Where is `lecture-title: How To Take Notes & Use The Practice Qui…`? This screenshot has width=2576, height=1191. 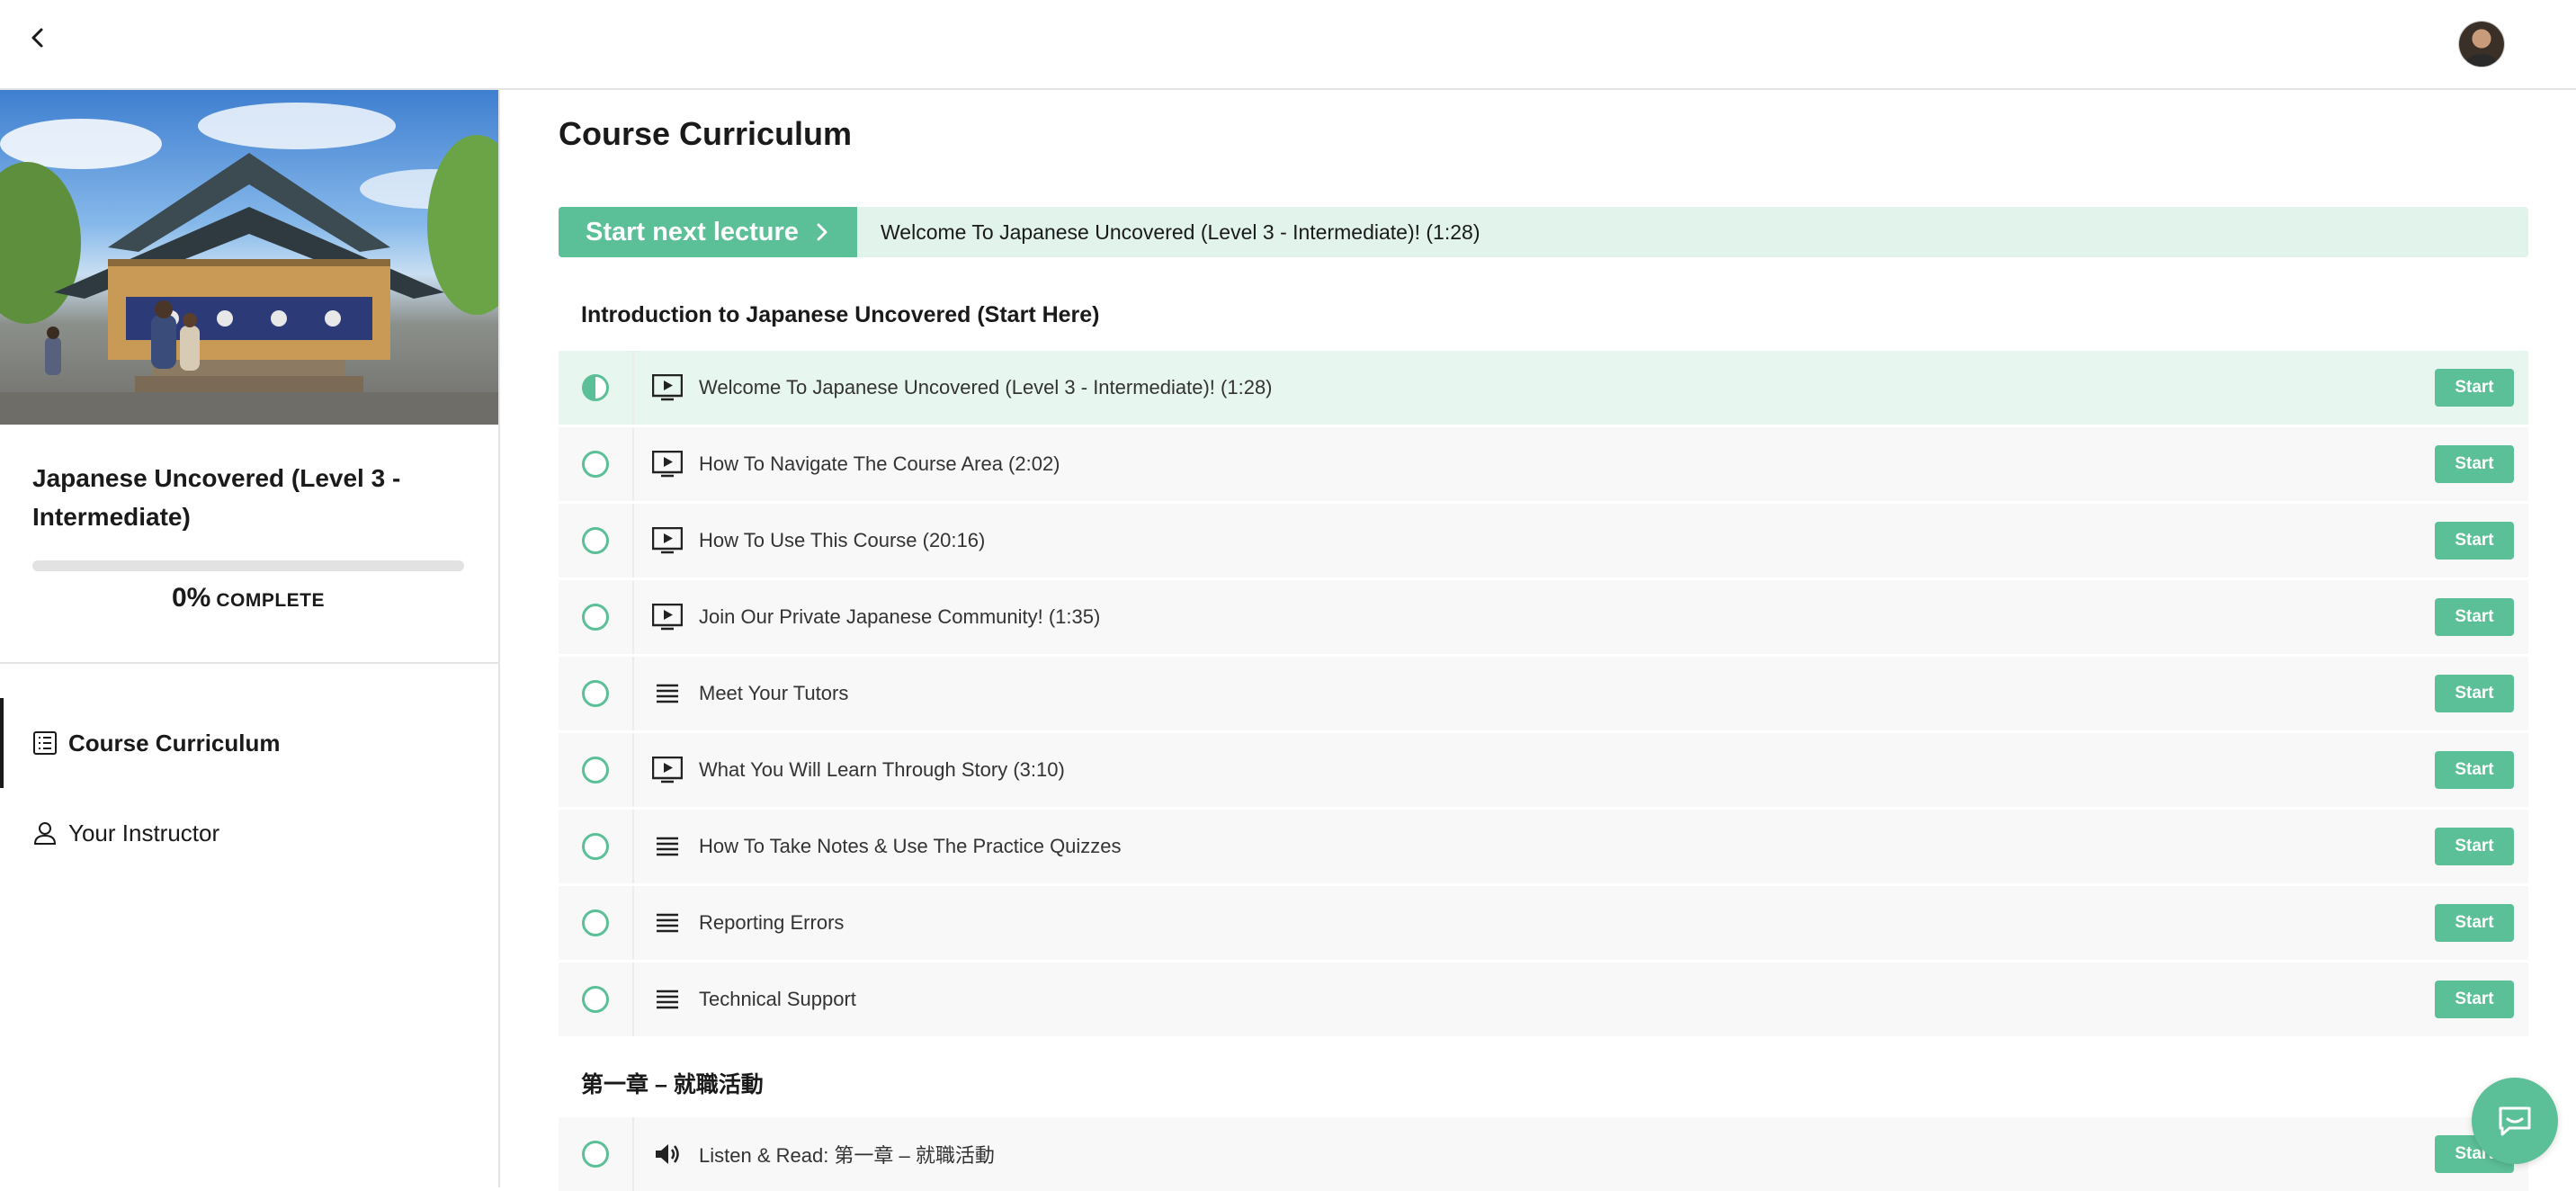 lecture-title: How To Take Notes & Use The Practice Qui… is located at coordinates (910, 846).